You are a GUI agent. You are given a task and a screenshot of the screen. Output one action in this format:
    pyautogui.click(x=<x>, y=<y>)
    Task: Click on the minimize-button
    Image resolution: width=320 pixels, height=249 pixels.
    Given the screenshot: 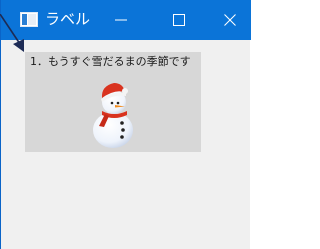 What is the action you would take?
    pyautogui.click(x=121, y=20)
    